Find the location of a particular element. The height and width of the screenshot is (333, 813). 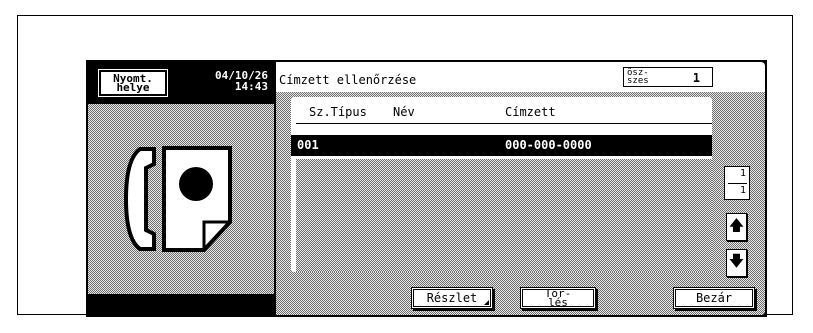

close-button-label: Bezár is located at coordinates (714, 298).